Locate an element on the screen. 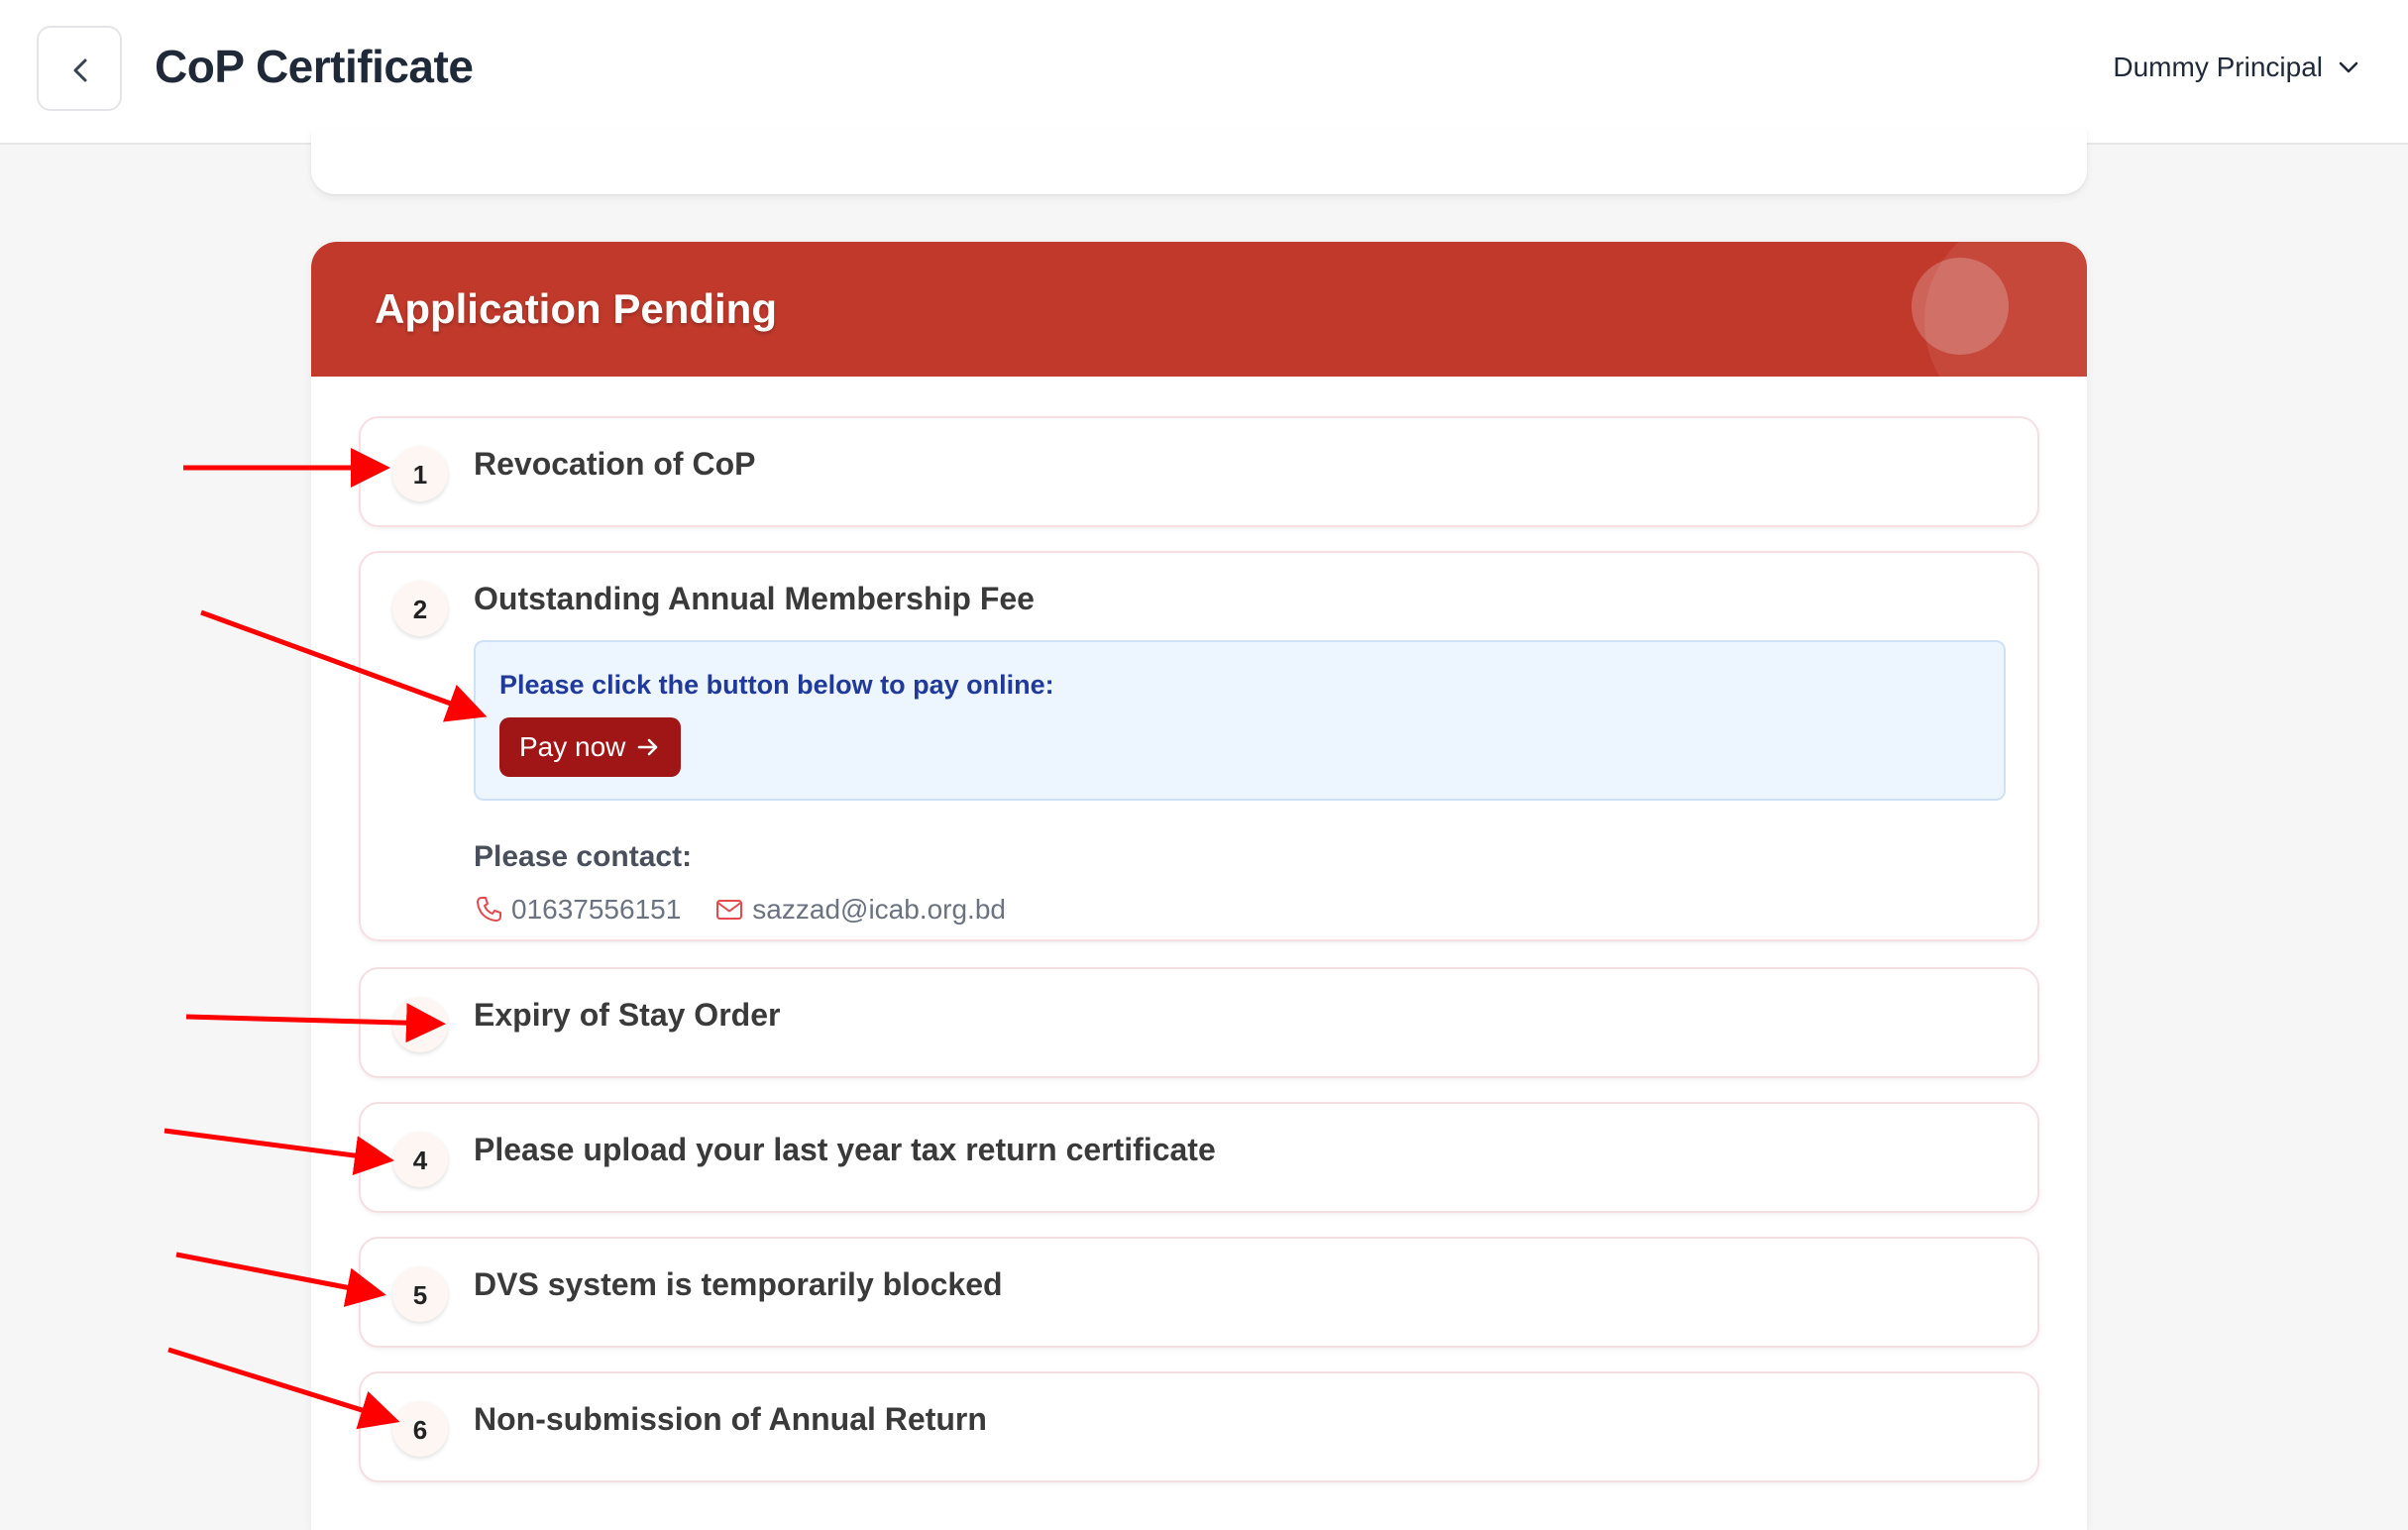 This screenshot has width=2408, height=1530. chevron-left-icon is located at coordinates (80, 70).